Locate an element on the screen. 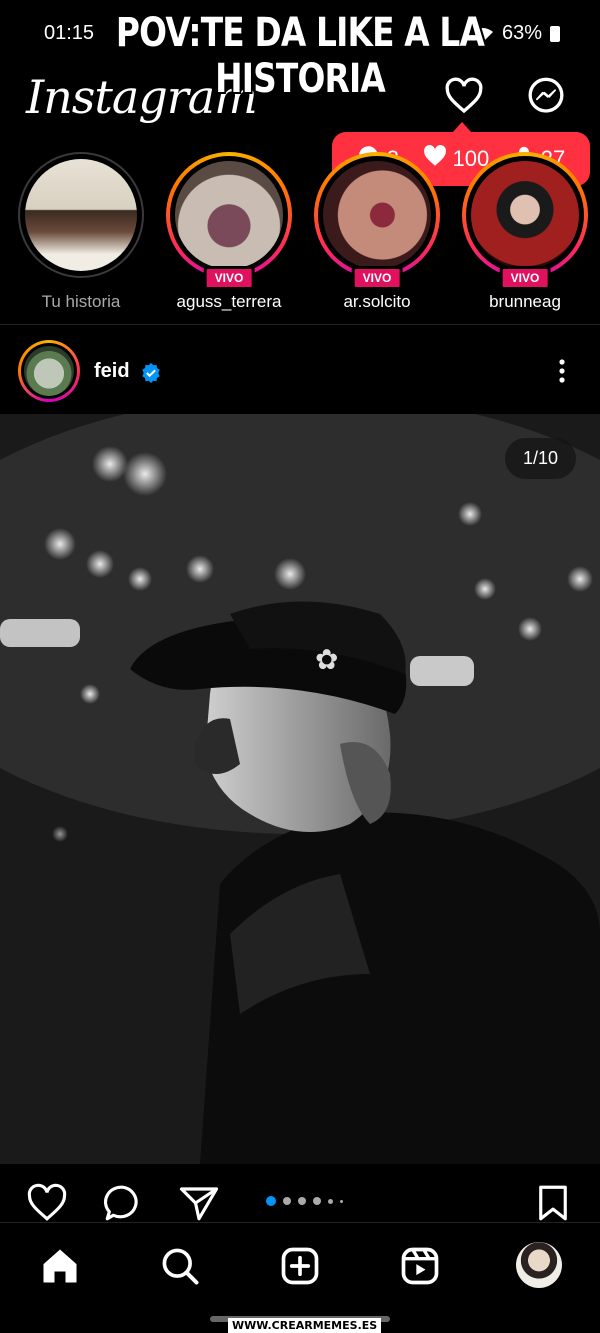  post-actions is located at coordinates (300, 1202).